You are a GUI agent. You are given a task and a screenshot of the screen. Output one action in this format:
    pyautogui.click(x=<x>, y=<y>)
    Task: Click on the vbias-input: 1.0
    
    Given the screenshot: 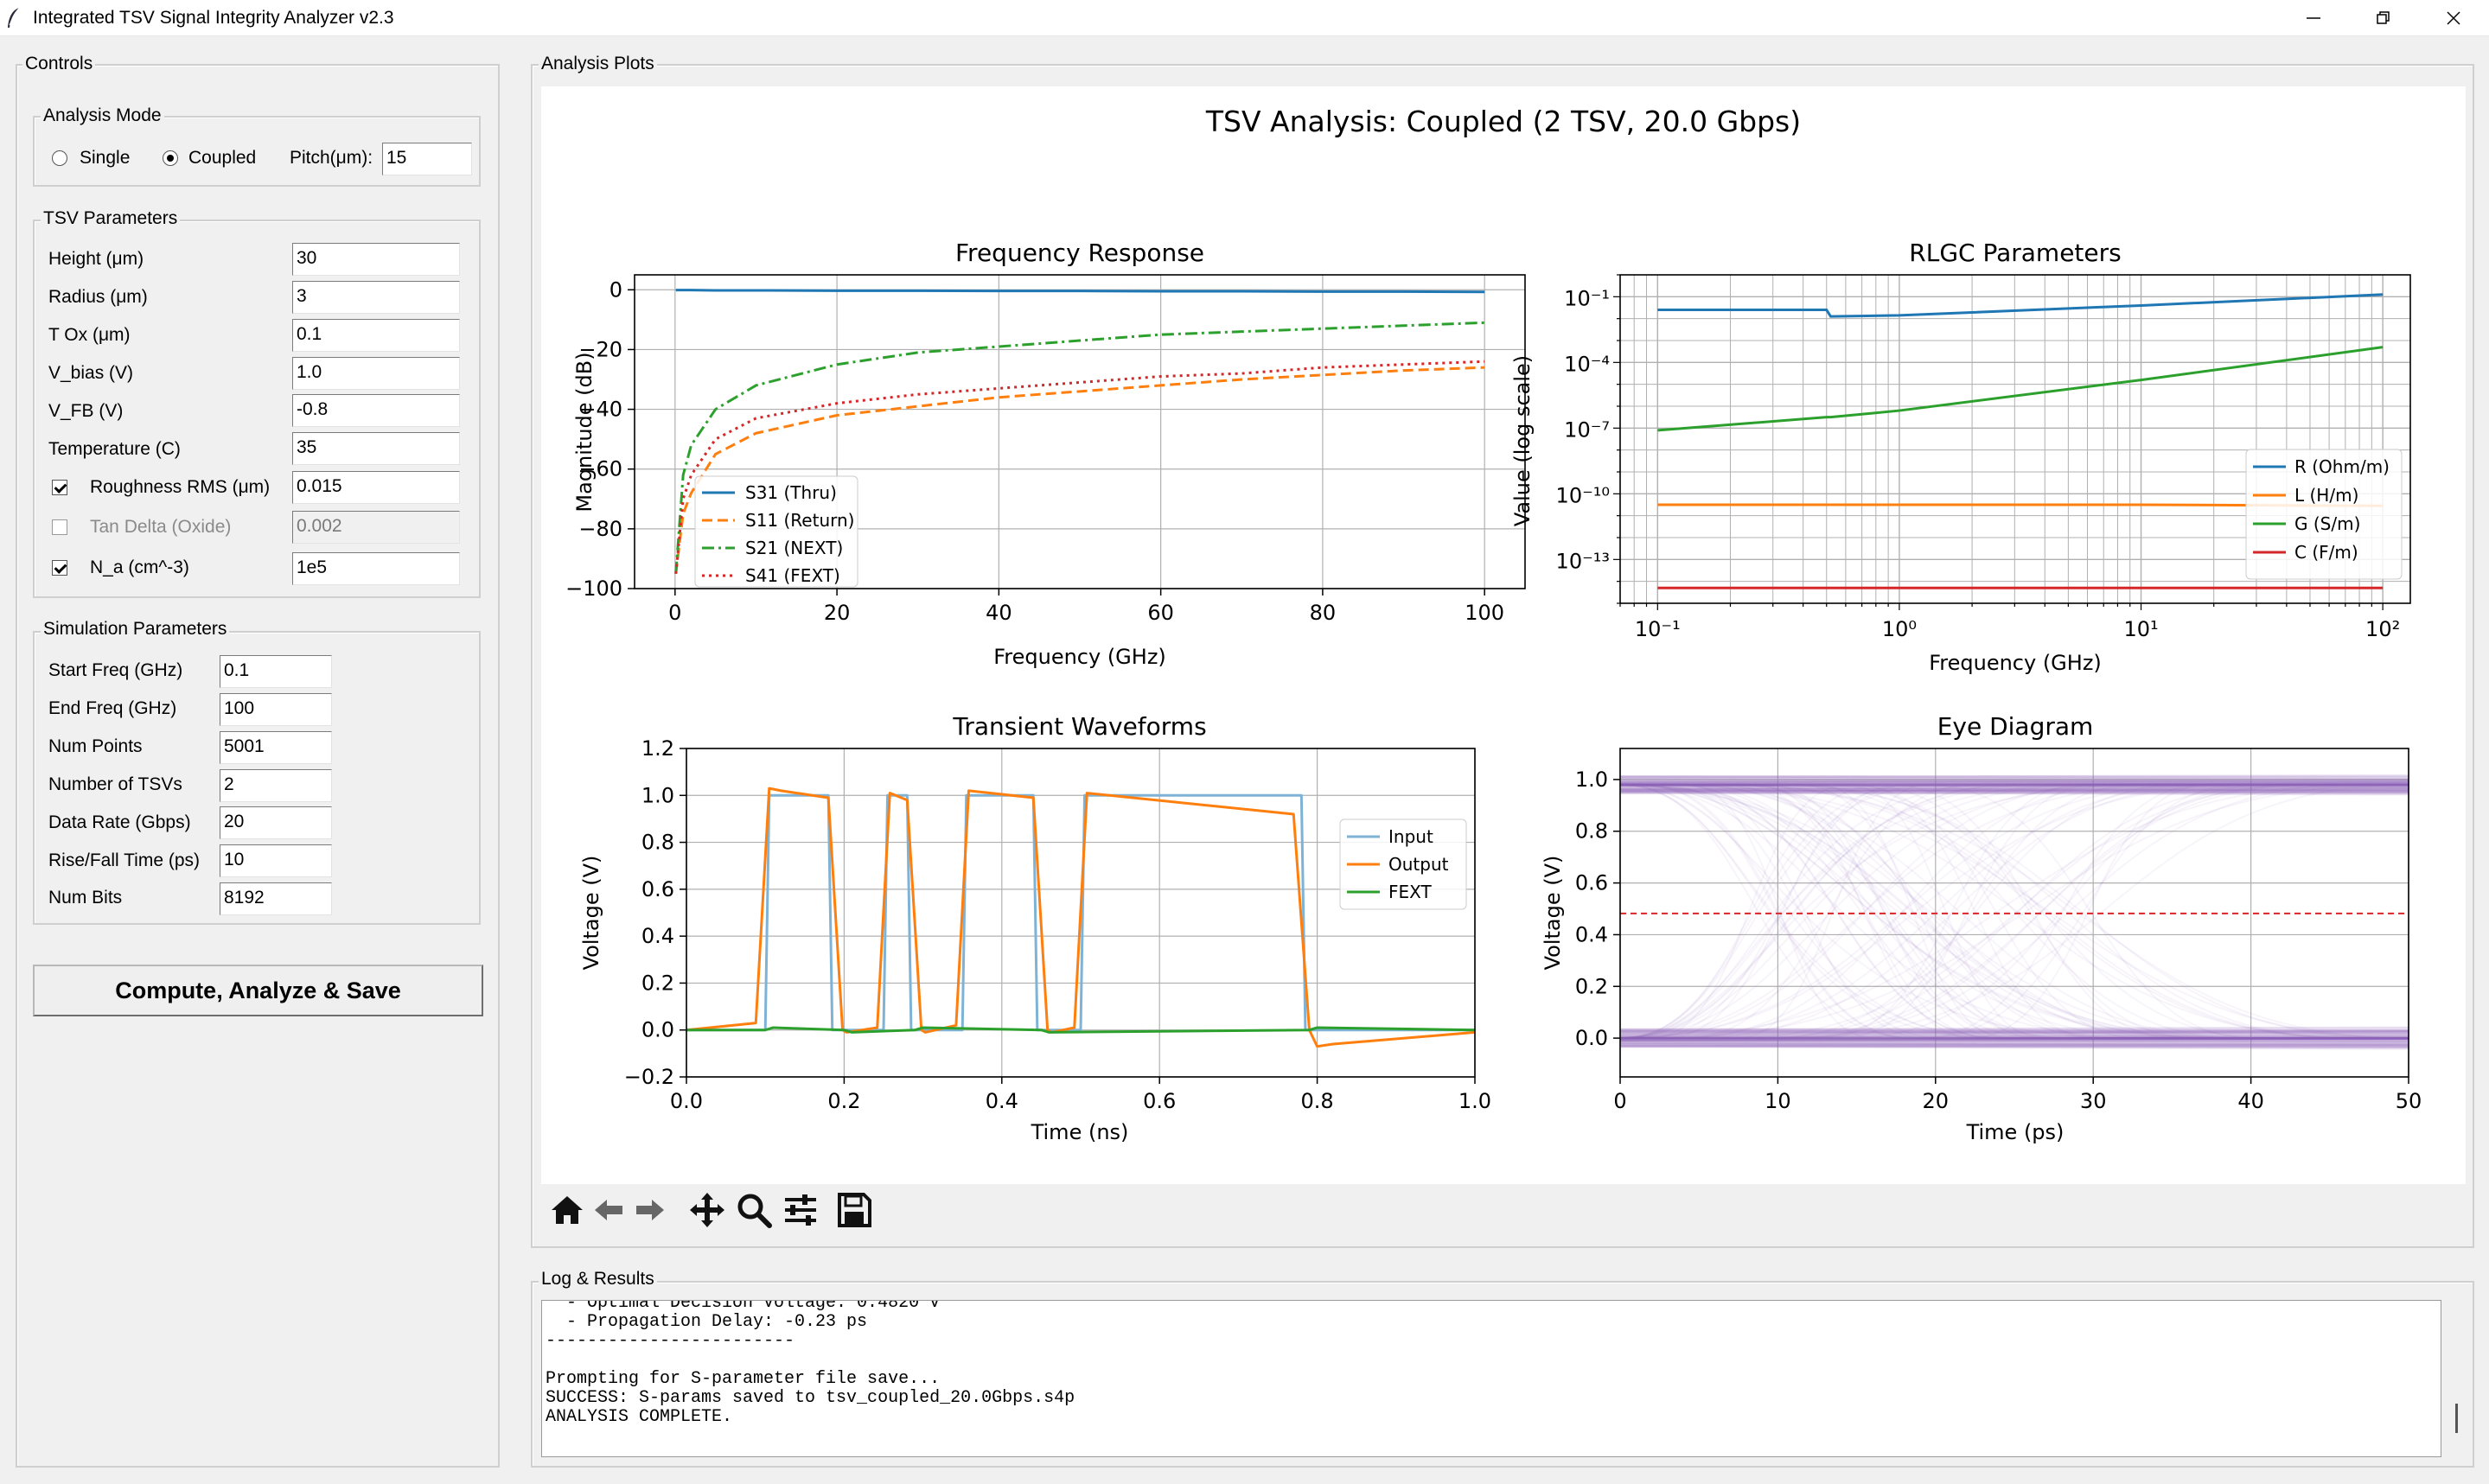 What is the action you would take?
    pyautogui.click(x=376, y=373)
    